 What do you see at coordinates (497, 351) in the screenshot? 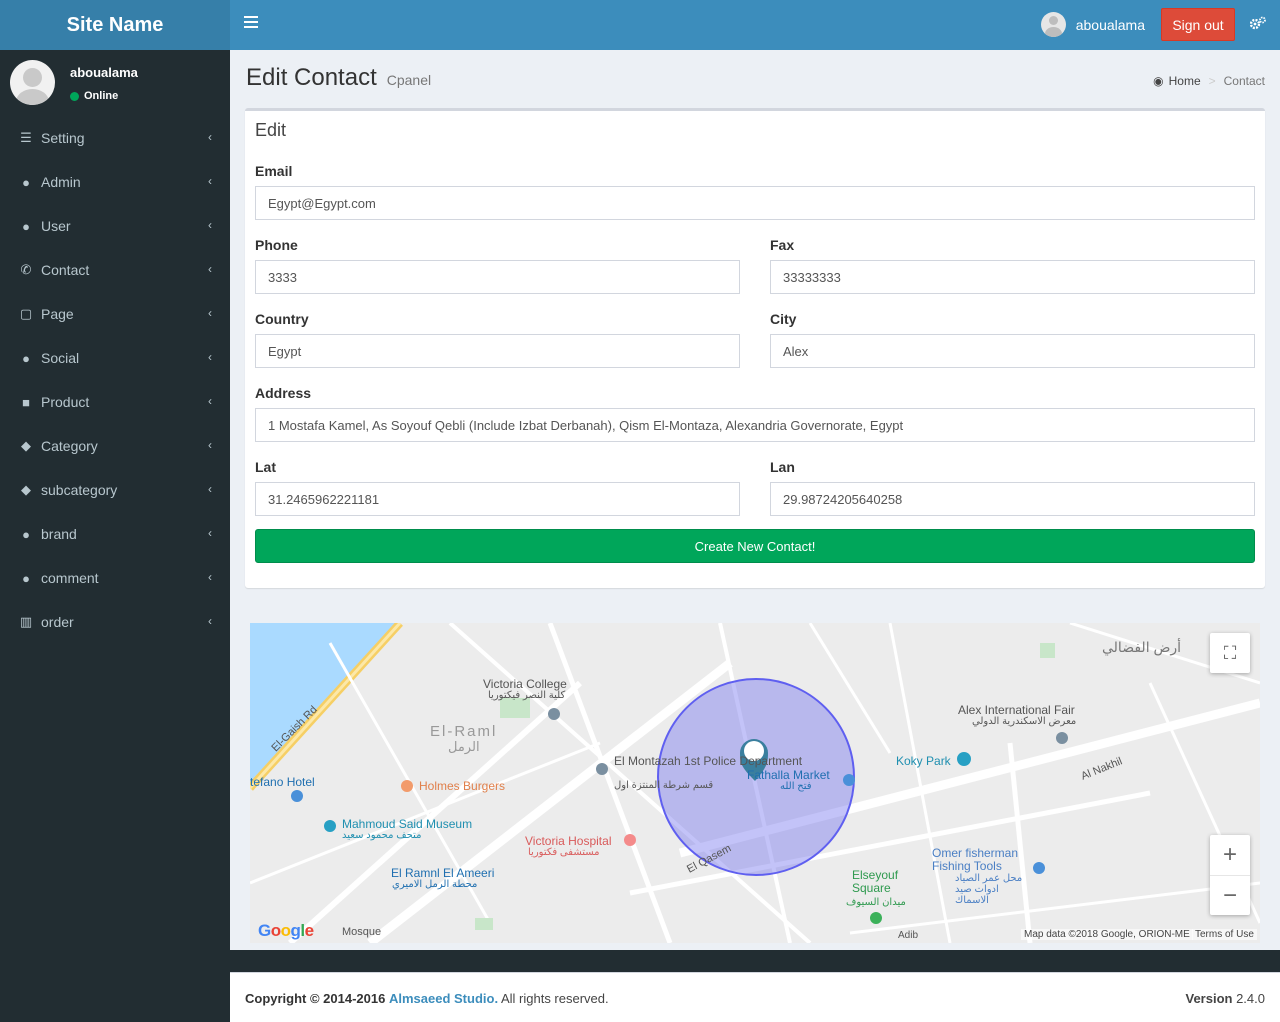
I see `country-field: Egypt` at bounding box center [497, 351].